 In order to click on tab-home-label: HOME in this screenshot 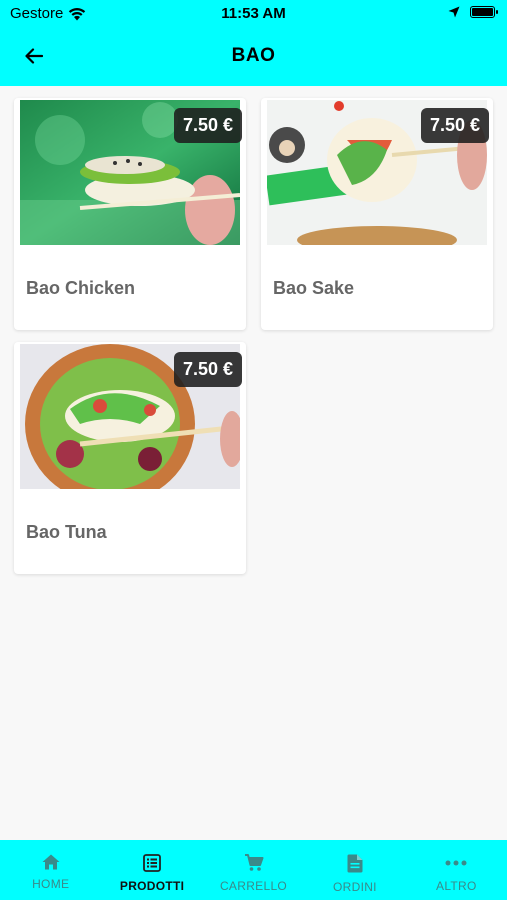, I will do `click(51, 884)`.